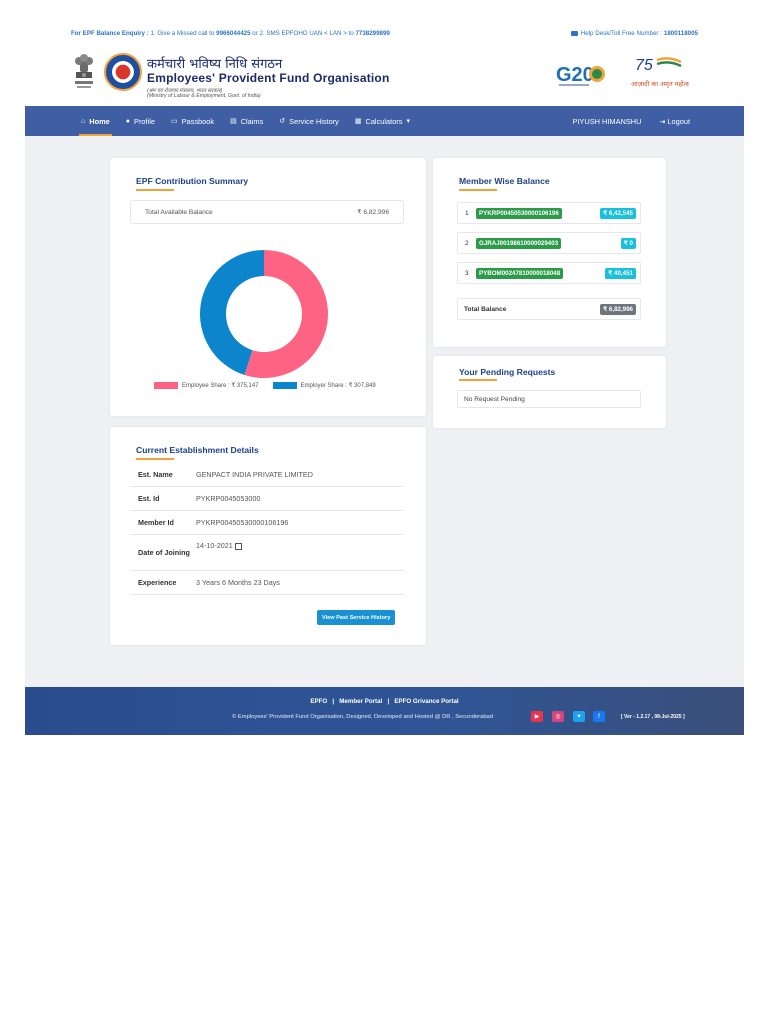 This screenshot has width=768, height=1024. I want to click on employee-legend-swatch, so click(166, 385).